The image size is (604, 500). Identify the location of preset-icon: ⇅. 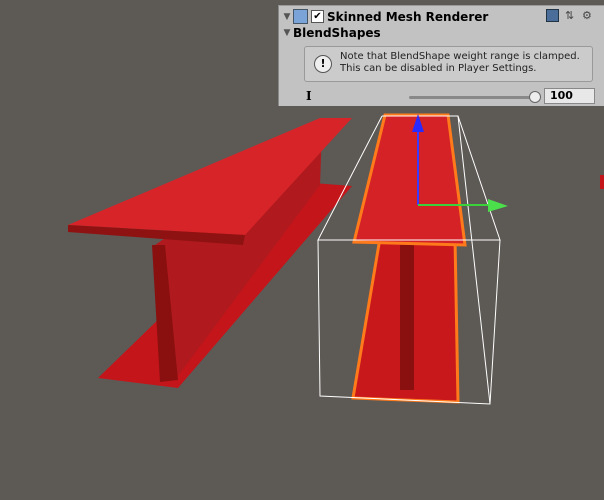
(569, 15).